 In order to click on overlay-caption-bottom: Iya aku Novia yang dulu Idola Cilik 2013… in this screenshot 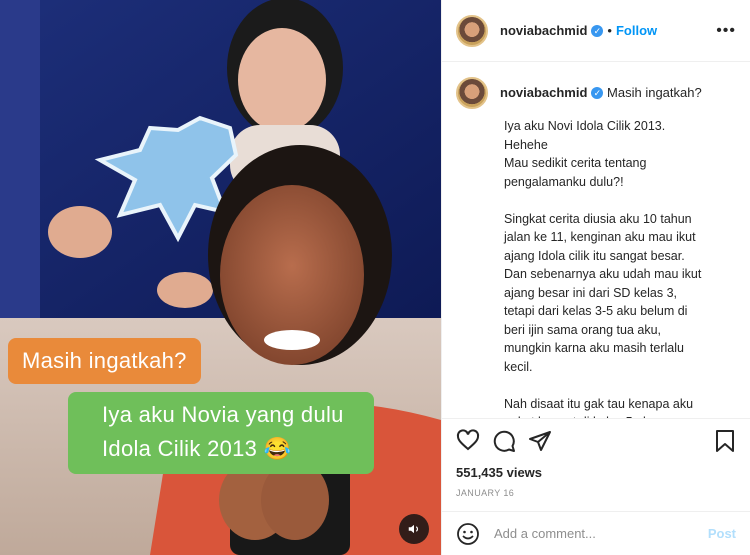, I will do `click(221, 433)`.